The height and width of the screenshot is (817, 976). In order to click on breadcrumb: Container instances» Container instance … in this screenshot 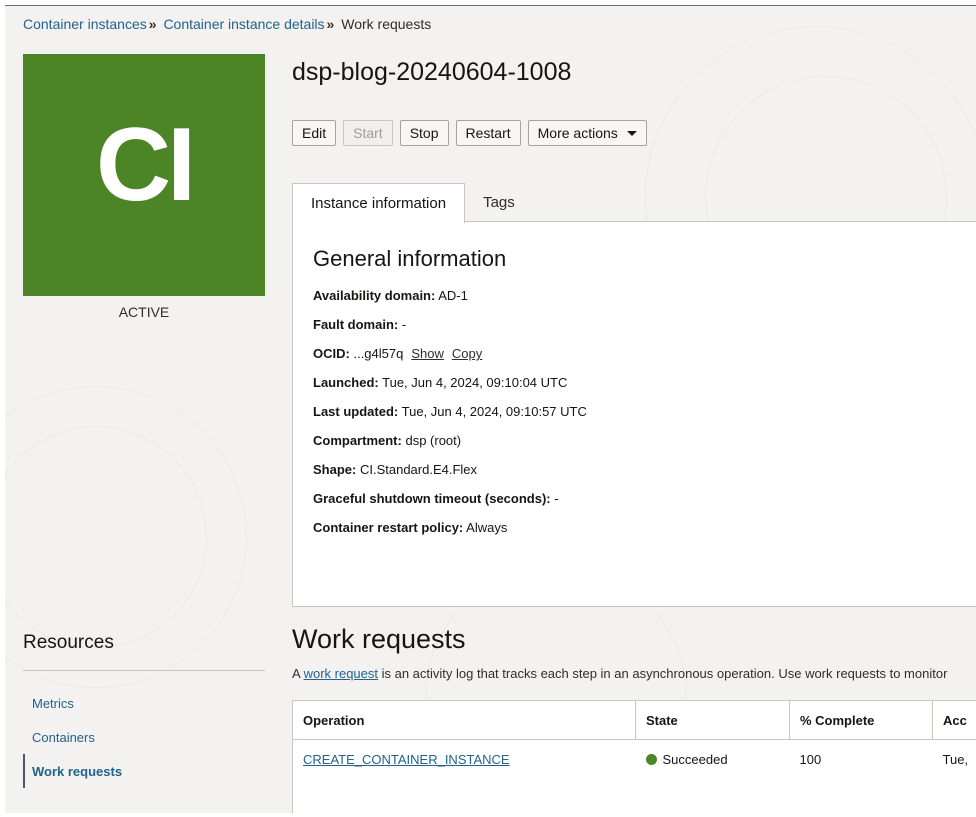, I will do `click(227, 24)`.